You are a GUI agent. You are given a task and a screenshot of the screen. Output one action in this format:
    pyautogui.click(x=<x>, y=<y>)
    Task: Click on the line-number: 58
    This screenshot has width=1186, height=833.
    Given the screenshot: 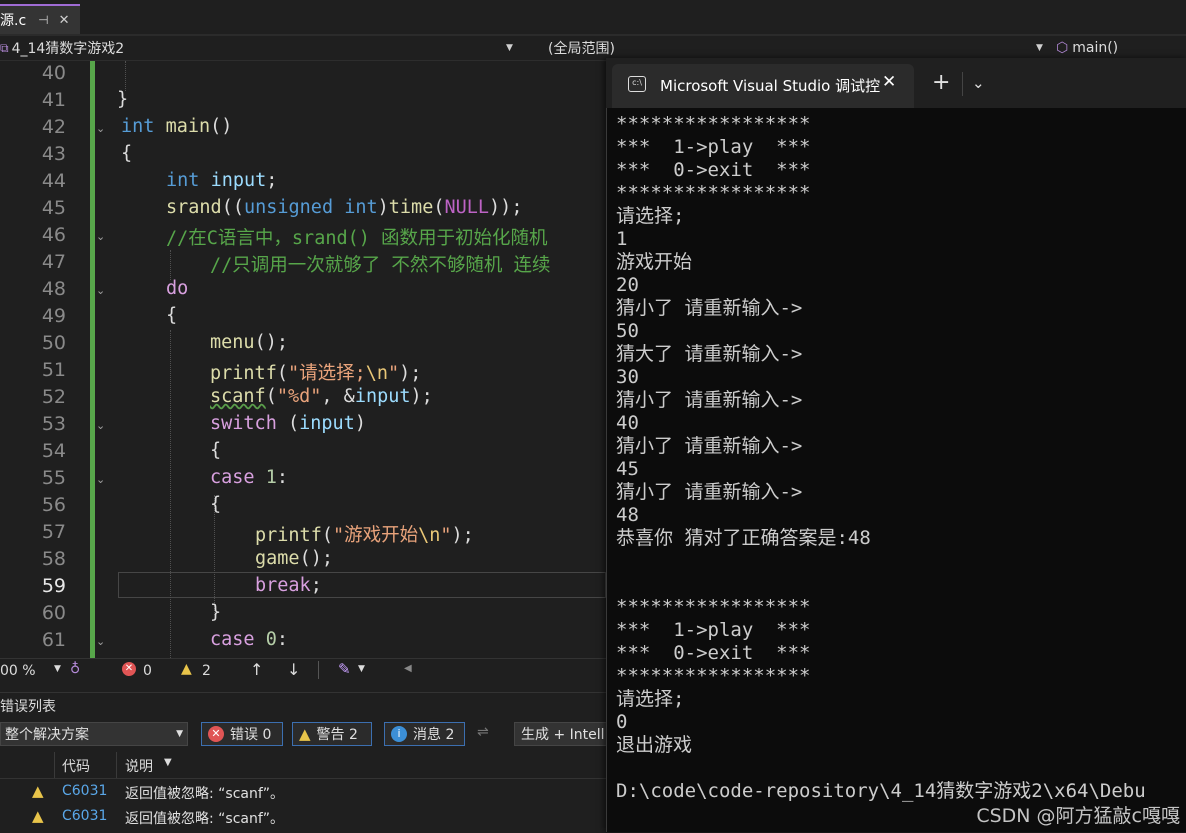 What is the action you would take?
    pyautogui.click(x=53, y=559)
    